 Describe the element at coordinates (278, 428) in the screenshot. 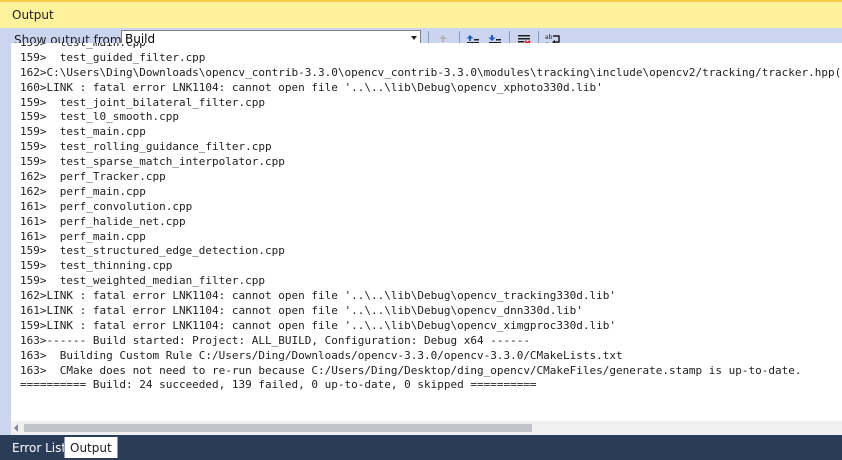

I see `horizontal-scroll-thumb` at that location.